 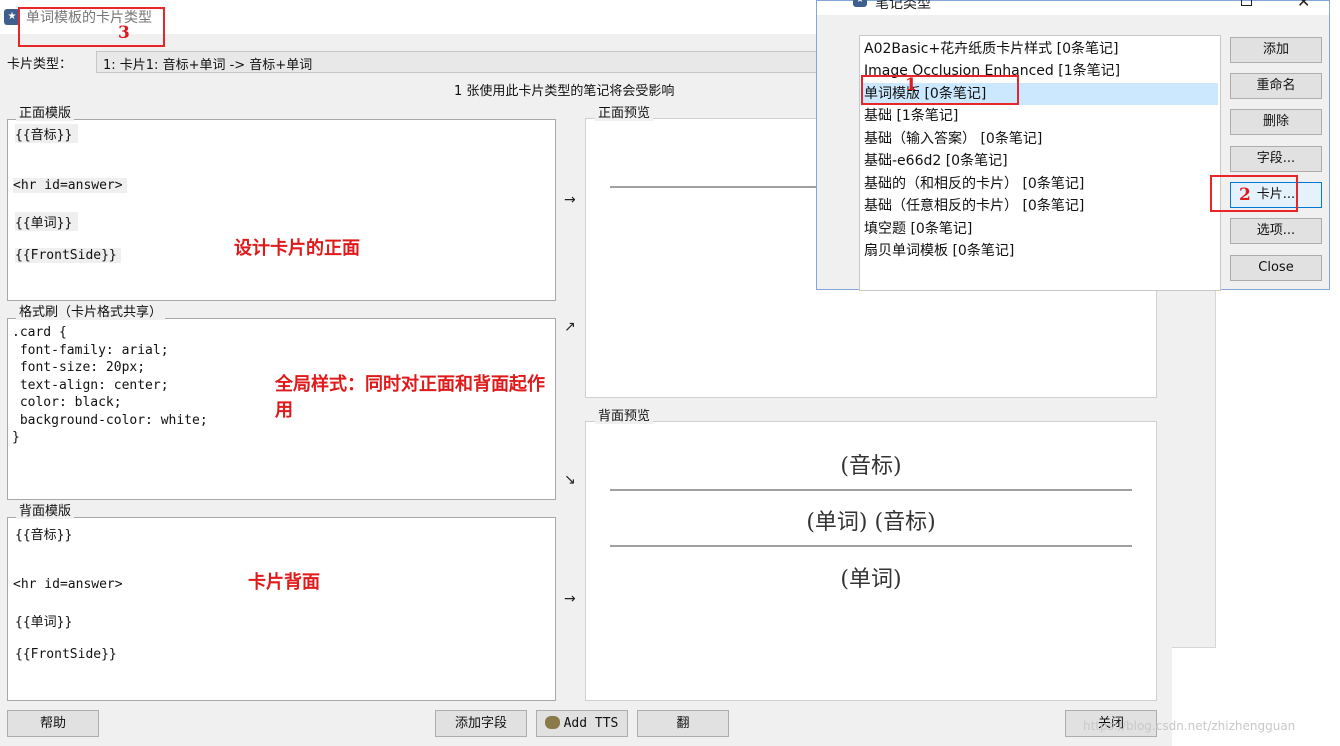 What do you see at coordinates (911, 85) in the screenshot?
I see `annotation-number-1: 1` at bounding box center [911, 85].